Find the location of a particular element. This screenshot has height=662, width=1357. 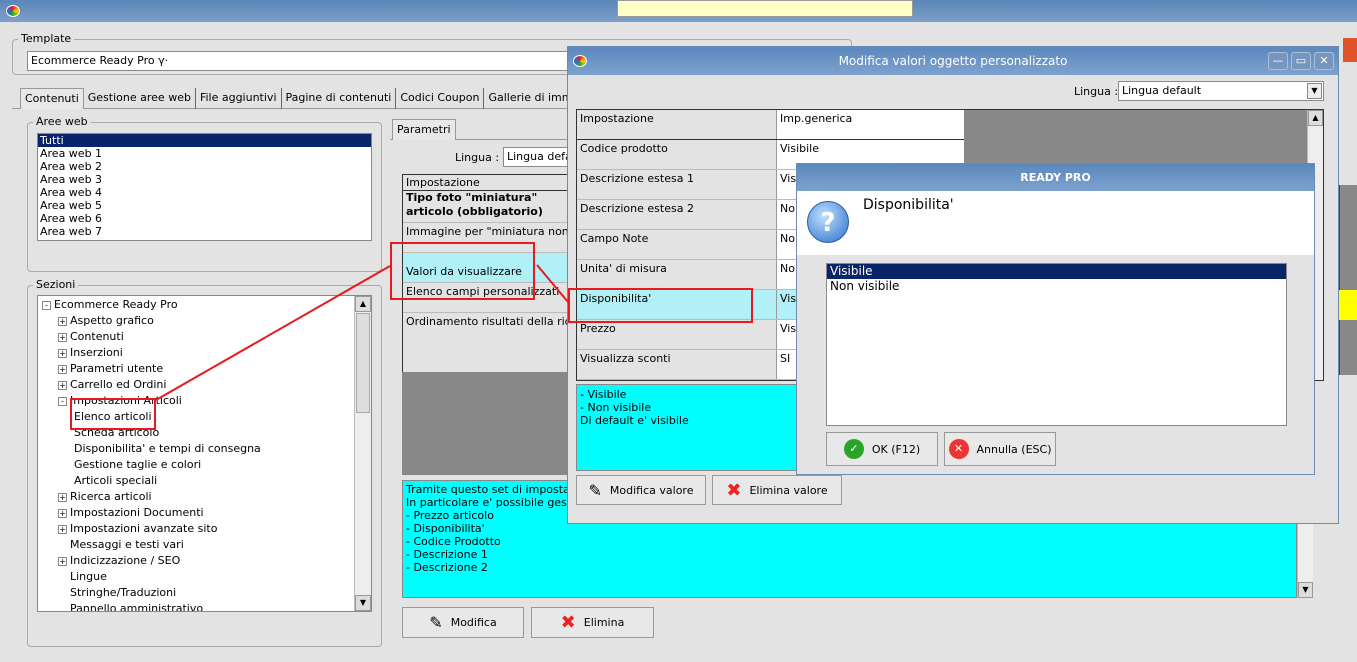

annotation-lines is located at coordinates (362, 332).